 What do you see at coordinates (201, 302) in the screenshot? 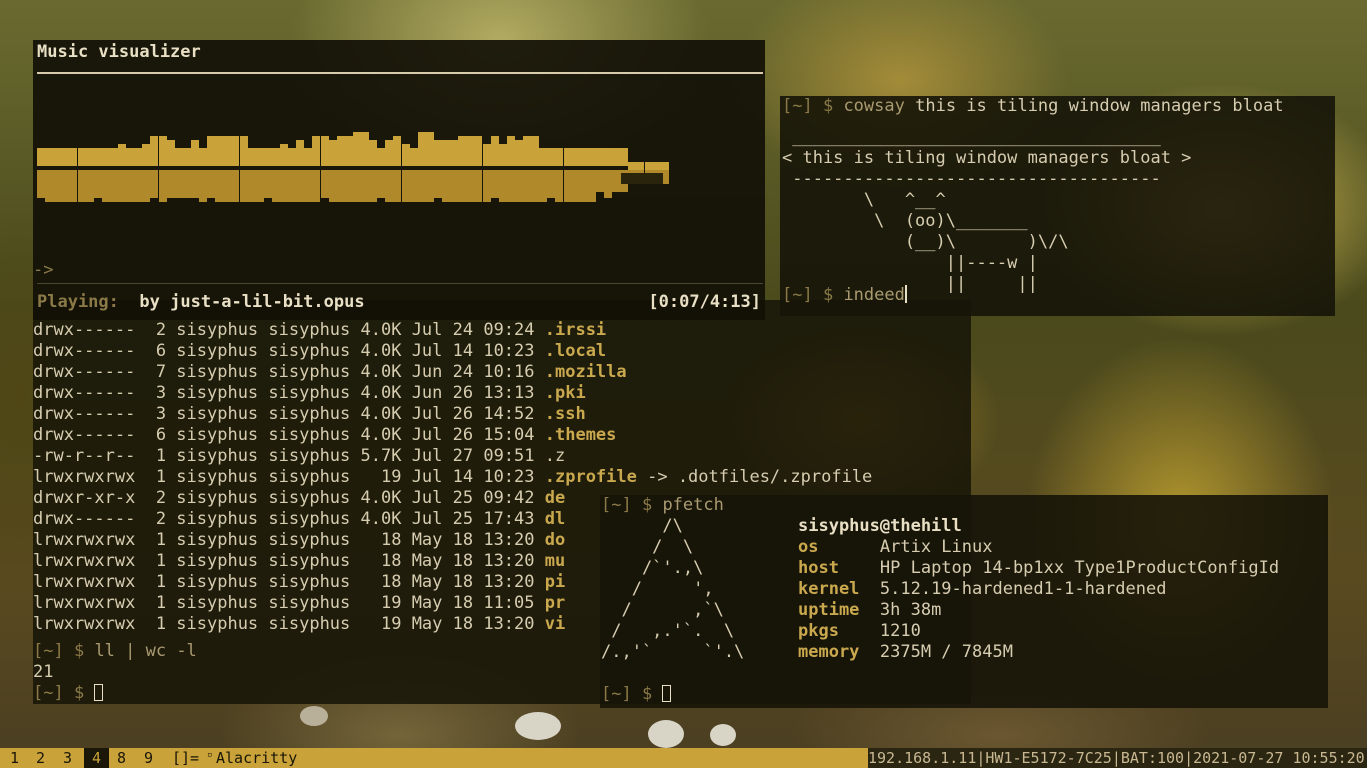
I see `now-playing: Playing: by just-a-lil-bit.opus` at bounding box center [201, 302].